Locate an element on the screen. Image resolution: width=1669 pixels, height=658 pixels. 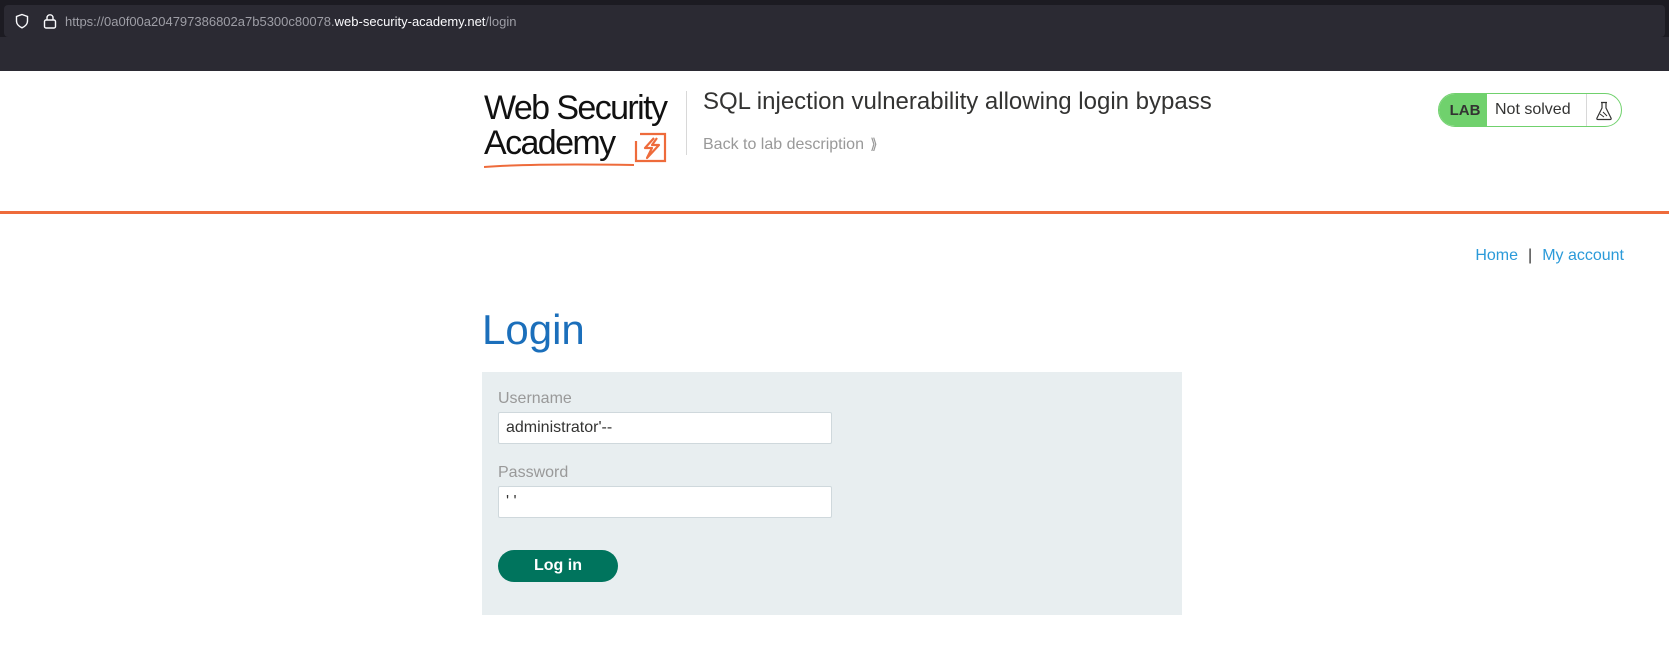
back-link-label: Back to lab description is located at coordinates (783, 144).